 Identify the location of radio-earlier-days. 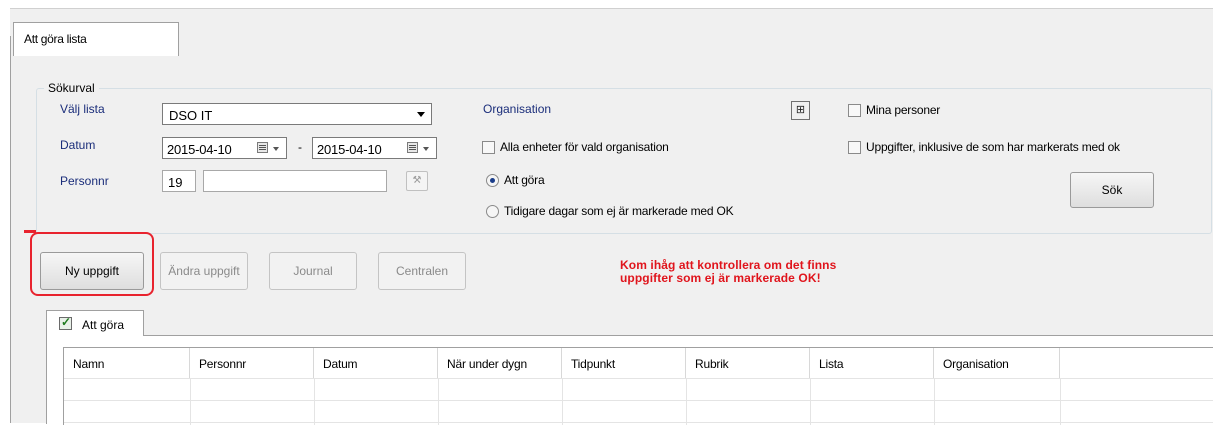
(492, 211).